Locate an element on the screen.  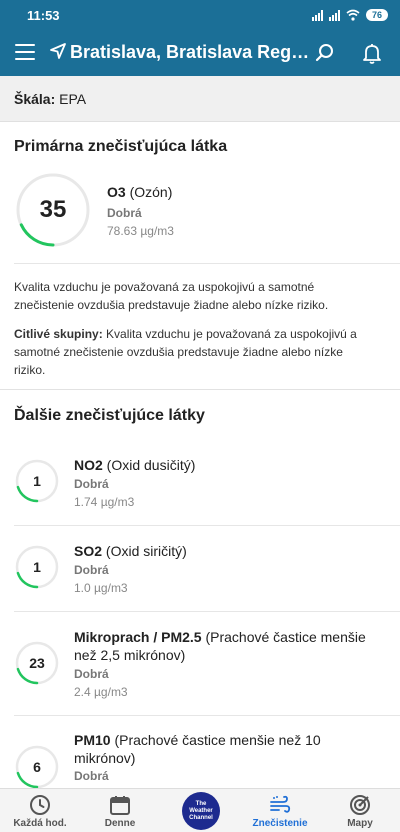
pm10-aqi-ring: 6 is located at coordinates (37, 767).